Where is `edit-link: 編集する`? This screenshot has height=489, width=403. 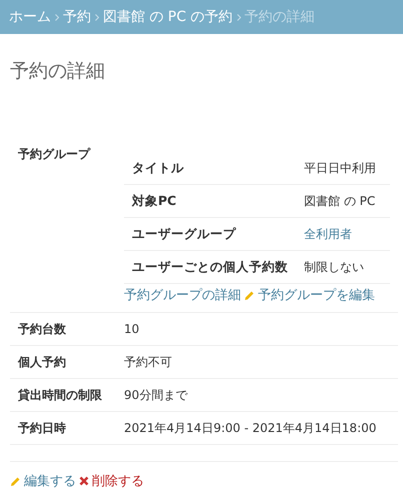 edit-link: 編集する is located at coordinates (50, 480).